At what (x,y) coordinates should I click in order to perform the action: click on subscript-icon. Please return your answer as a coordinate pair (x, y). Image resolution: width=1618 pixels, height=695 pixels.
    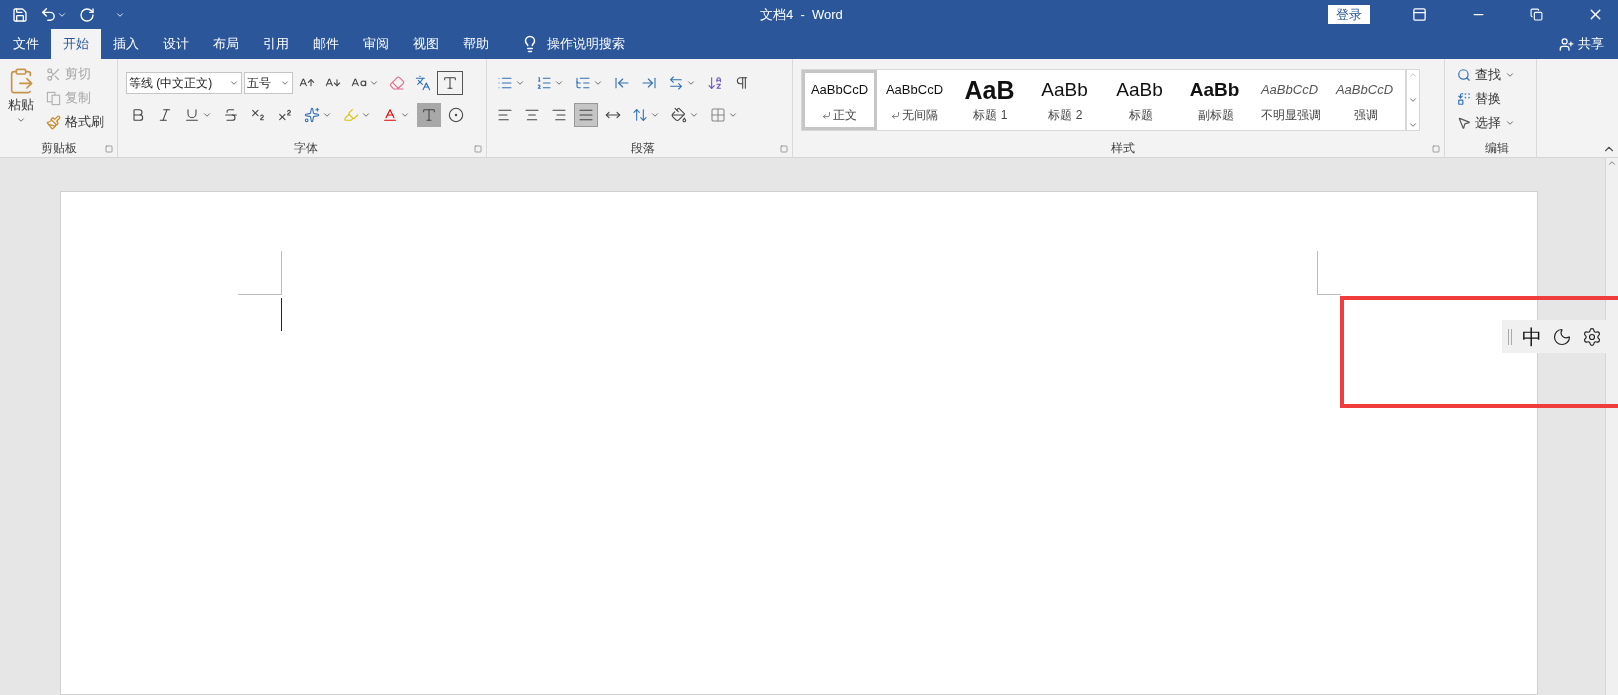
    Looking at the image, I should click on (258, 115).